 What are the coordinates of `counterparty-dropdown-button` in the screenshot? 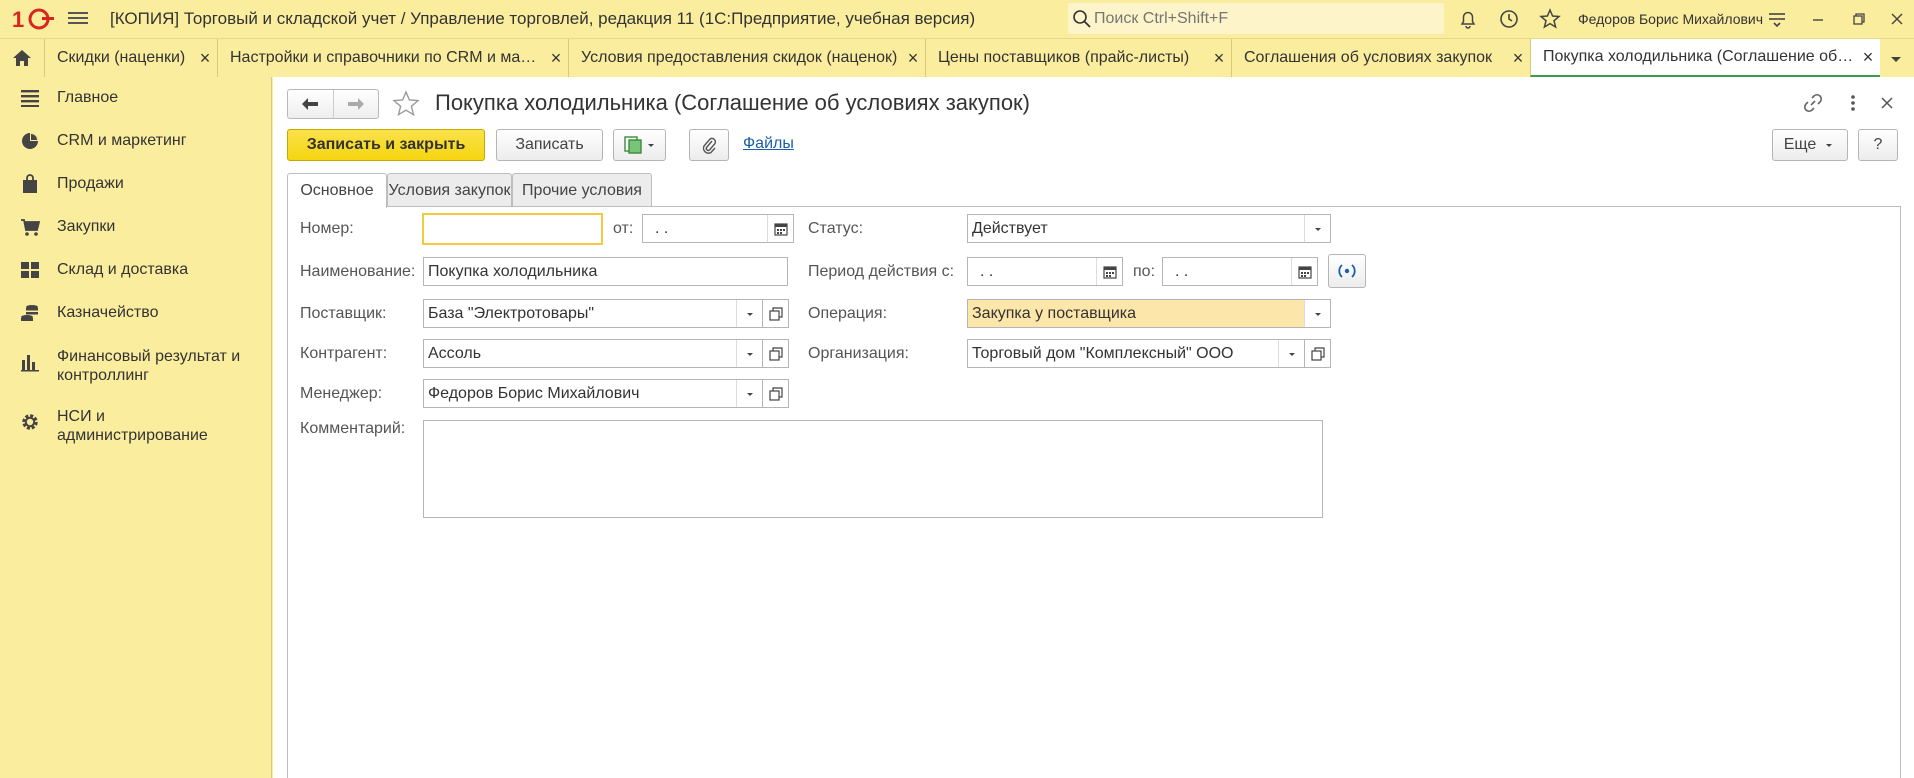 It's located at (749, 353).